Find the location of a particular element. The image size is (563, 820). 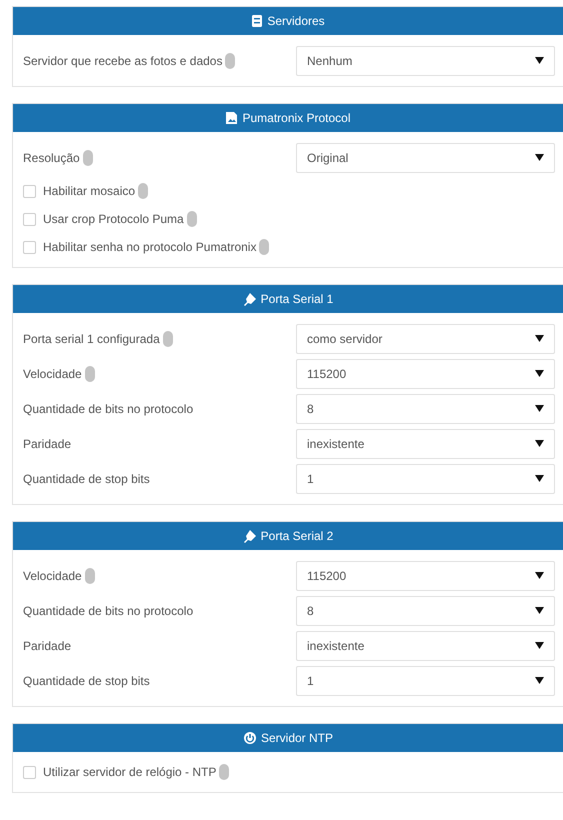

panel-title: Servidor NTP is located at coordinates (297, 738).